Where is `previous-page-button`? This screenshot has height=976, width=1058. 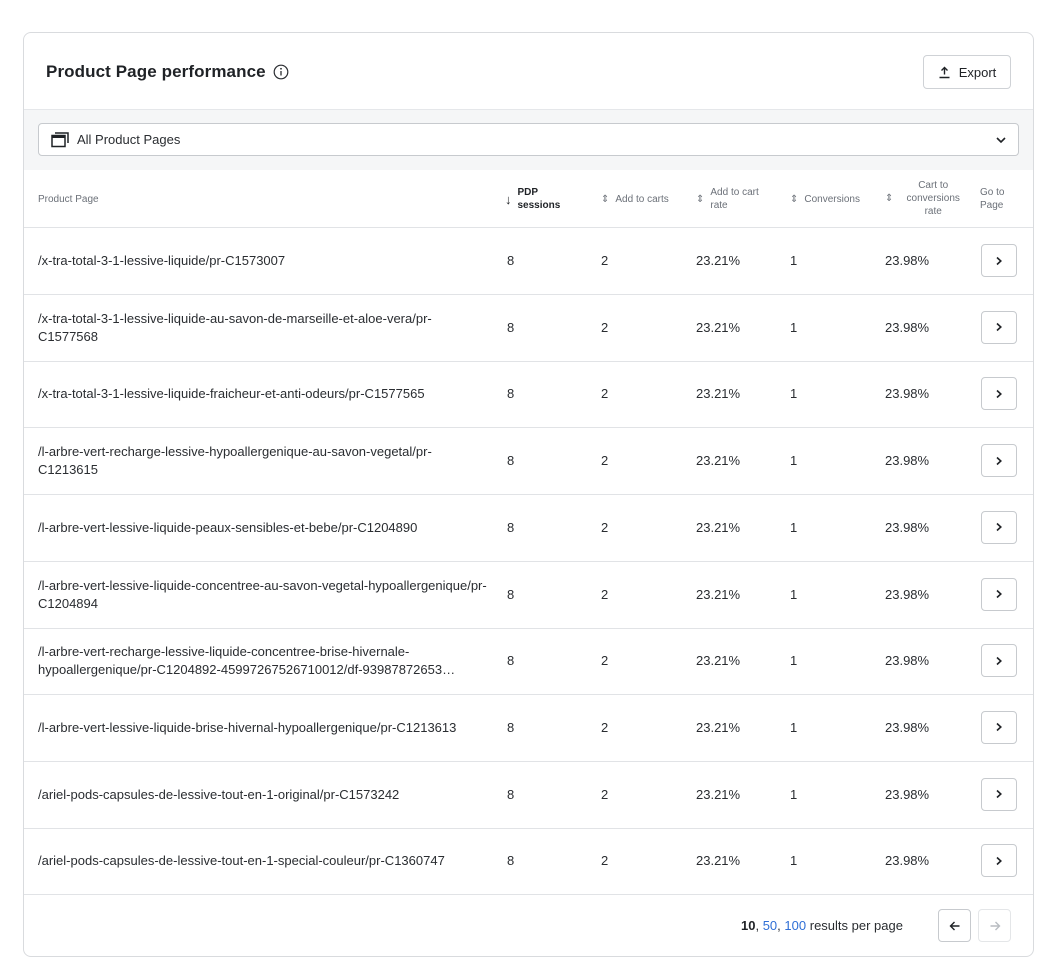
previous-page-button is located at coordinates (954, 925).